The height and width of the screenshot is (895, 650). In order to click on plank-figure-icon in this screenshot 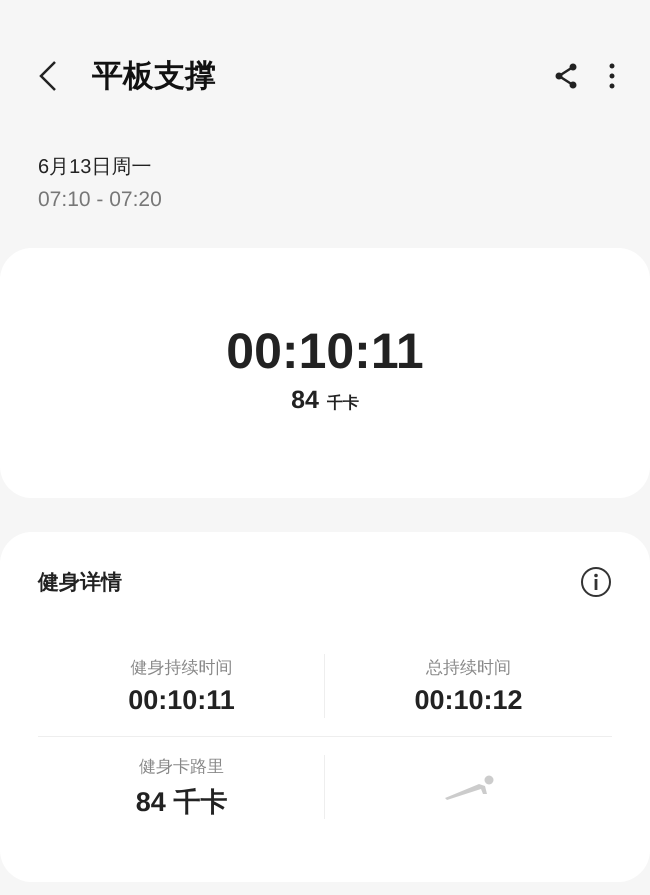, I will do `click(468, 787)`.